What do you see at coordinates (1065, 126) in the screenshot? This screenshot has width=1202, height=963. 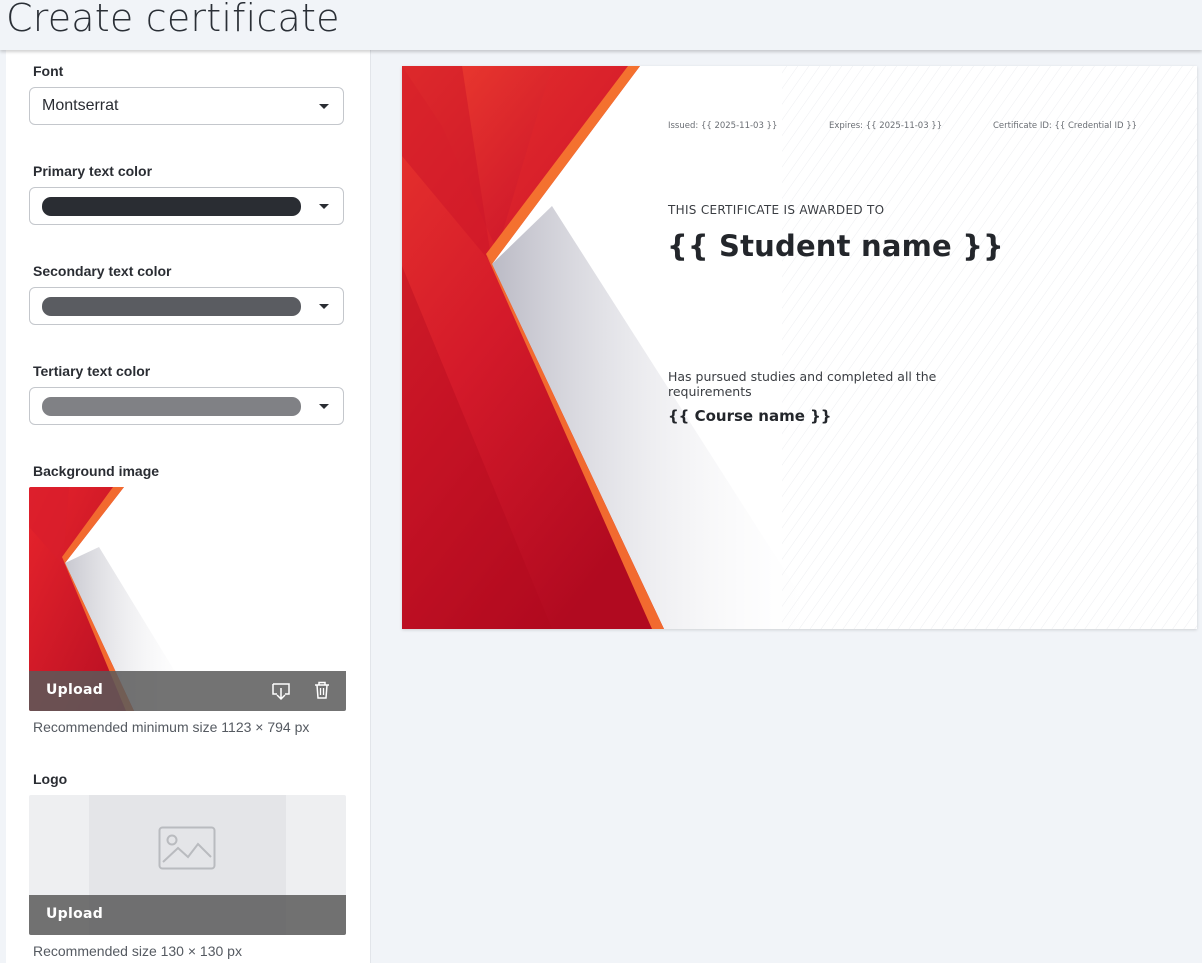 I see `credential-id: Certificate ID: {{ Credential ID }}` at bounding box center [1065, 126].